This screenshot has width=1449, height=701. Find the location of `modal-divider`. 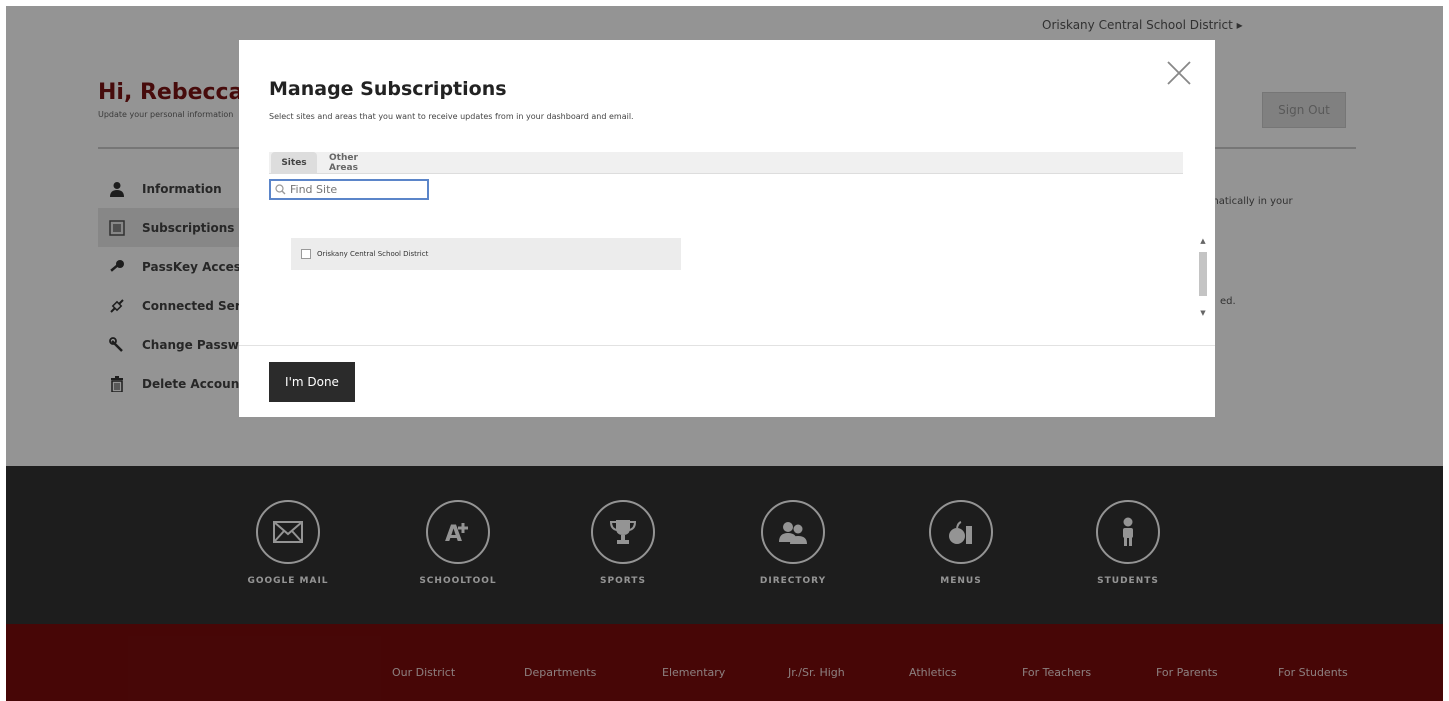

modal-divider is located at coordinates (727, 345).